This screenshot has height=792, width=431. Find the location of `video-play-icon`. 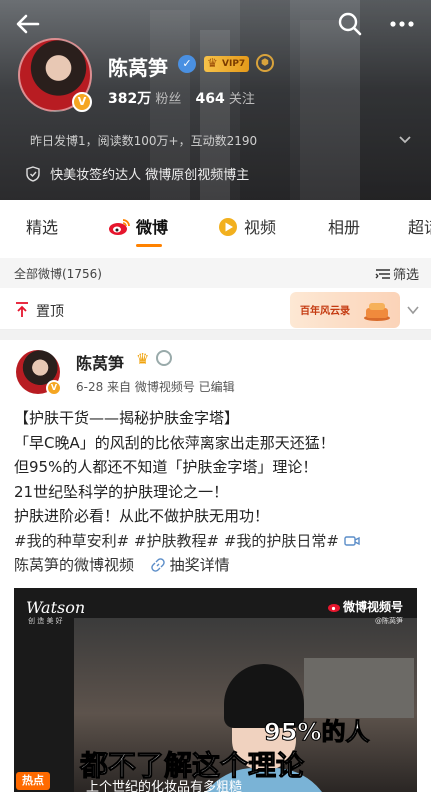

video-play-icon is located at coordinates (228, 227).